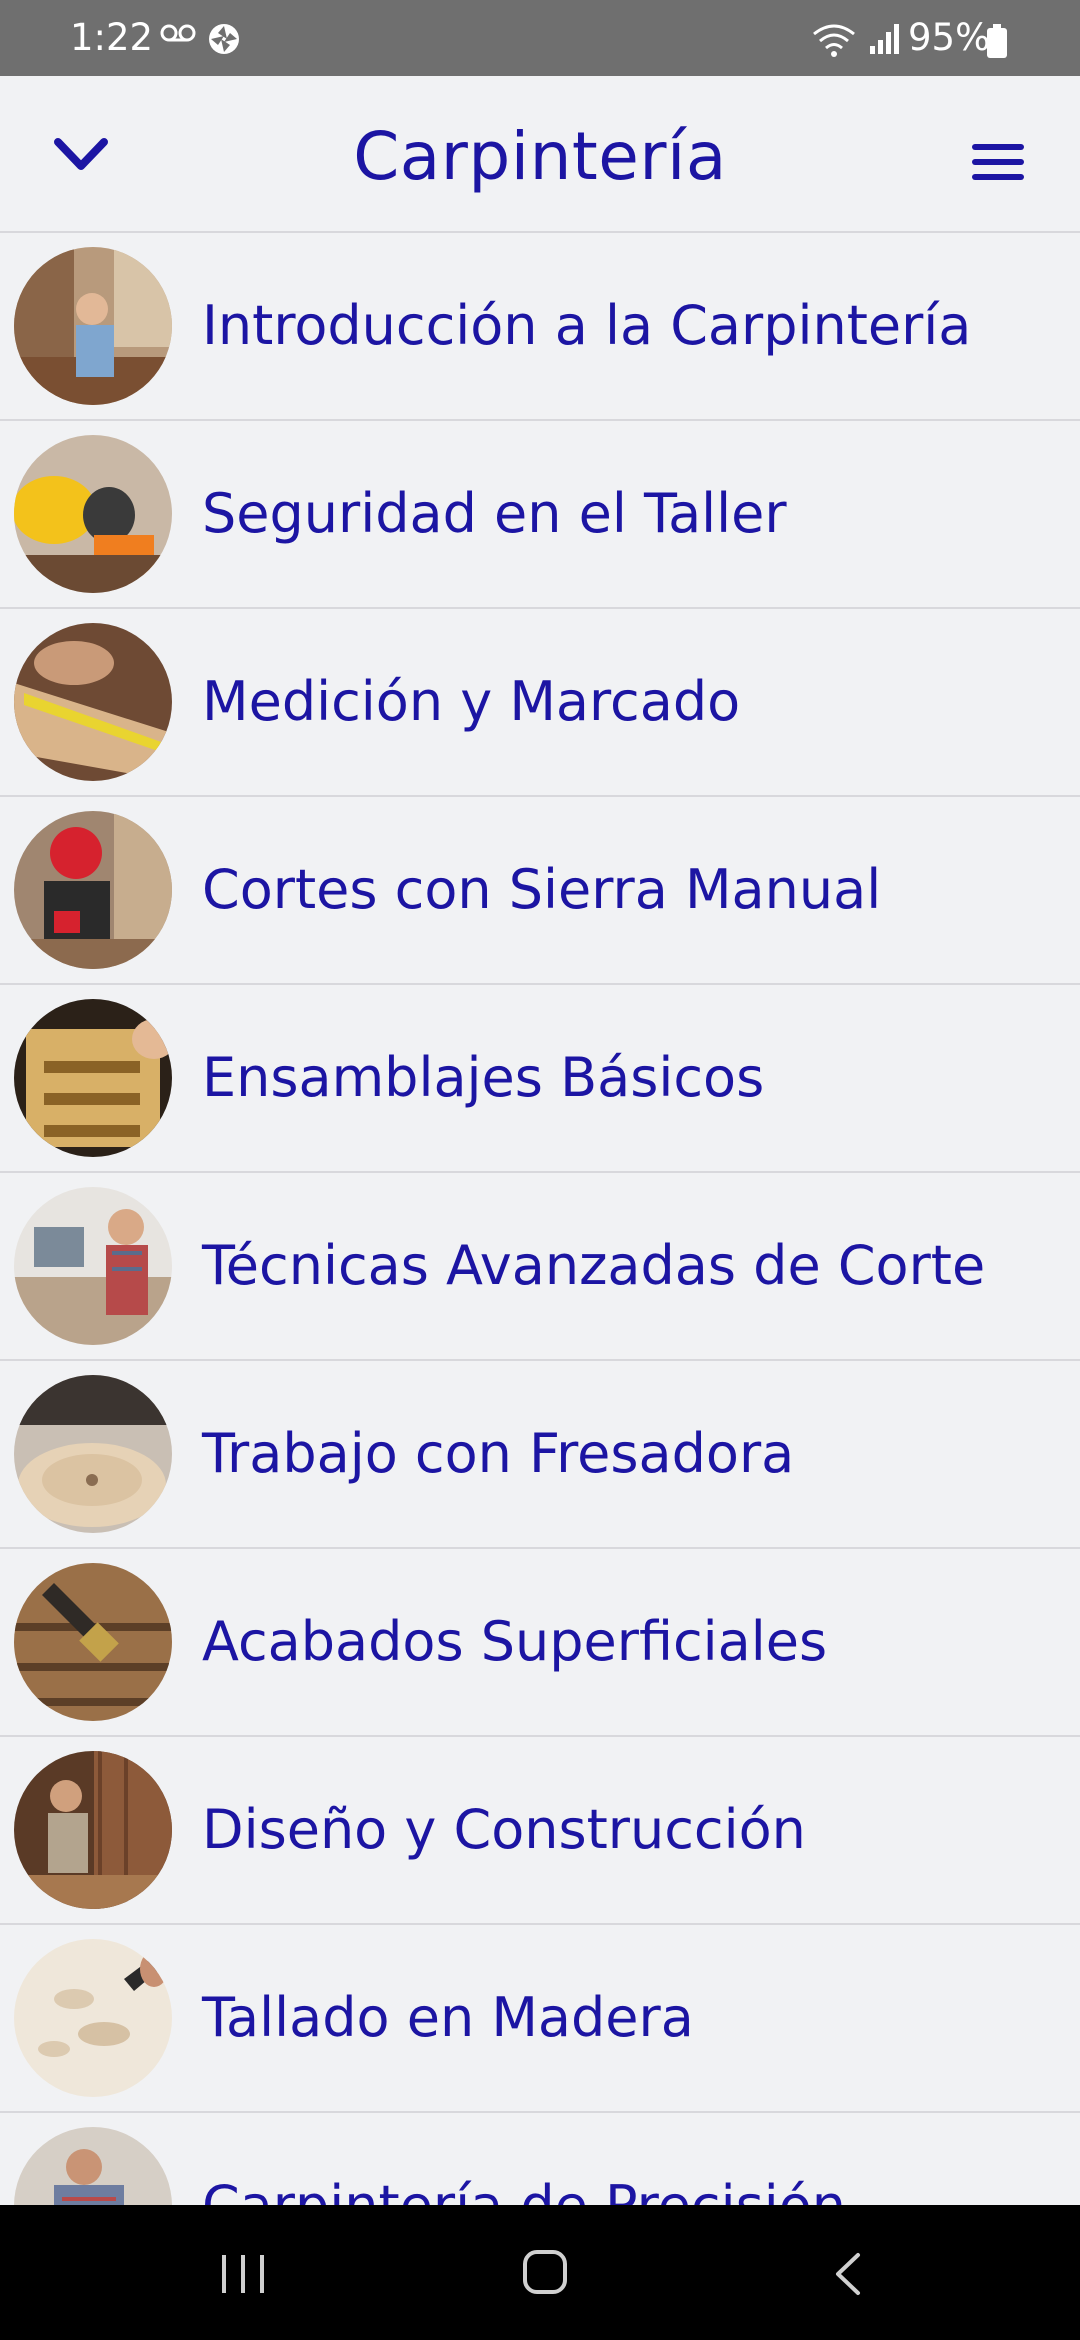 The width and height of the screenshot is (1080, 2340). I want to click on list-item: Trabajo con Fresadora, so click(540, 1455).